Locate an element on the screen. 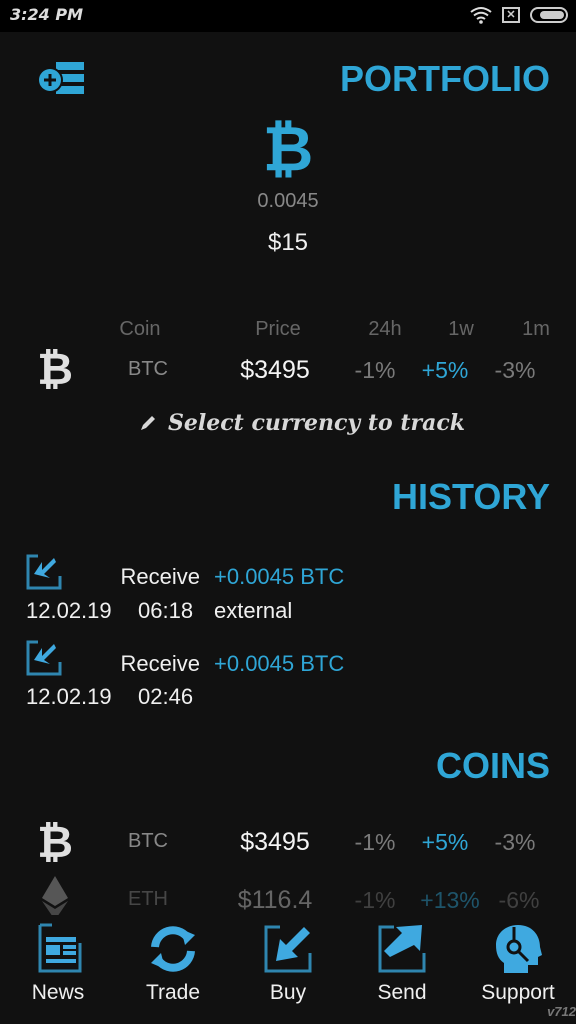 This screenshot has width=576, height=1024. coin-price: $116.4 is located at coordinates (275, 900).